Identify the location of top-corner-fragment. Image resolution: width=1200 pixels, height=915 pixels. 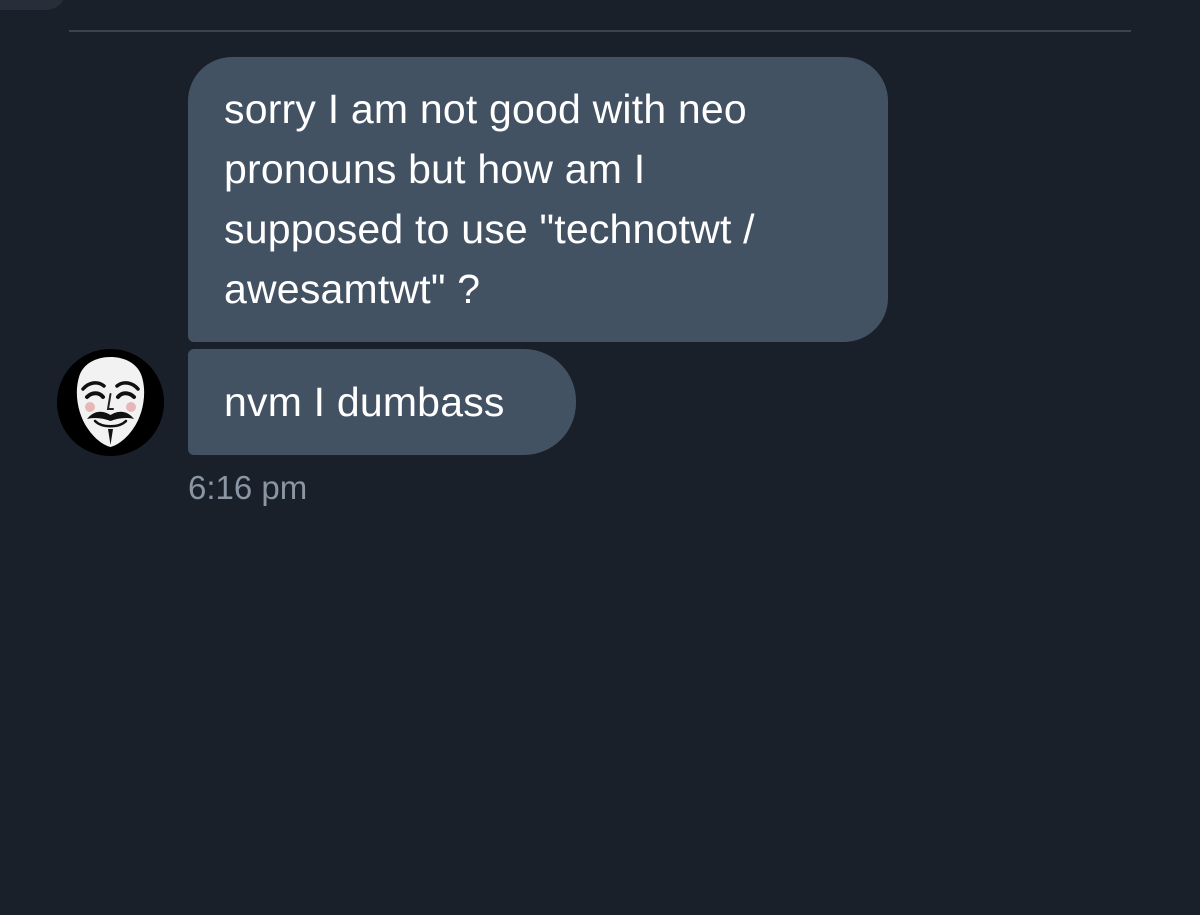
(33, 5).